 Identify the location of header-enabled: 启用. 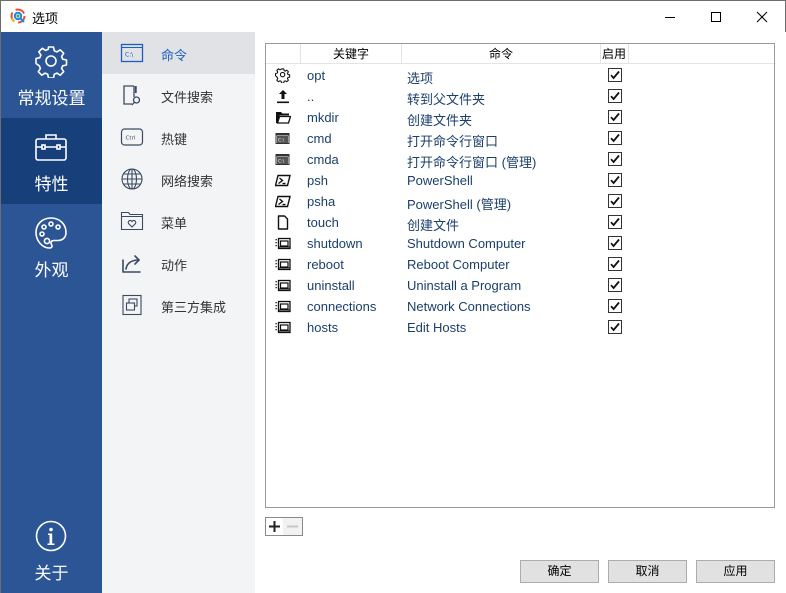
(615, 54).